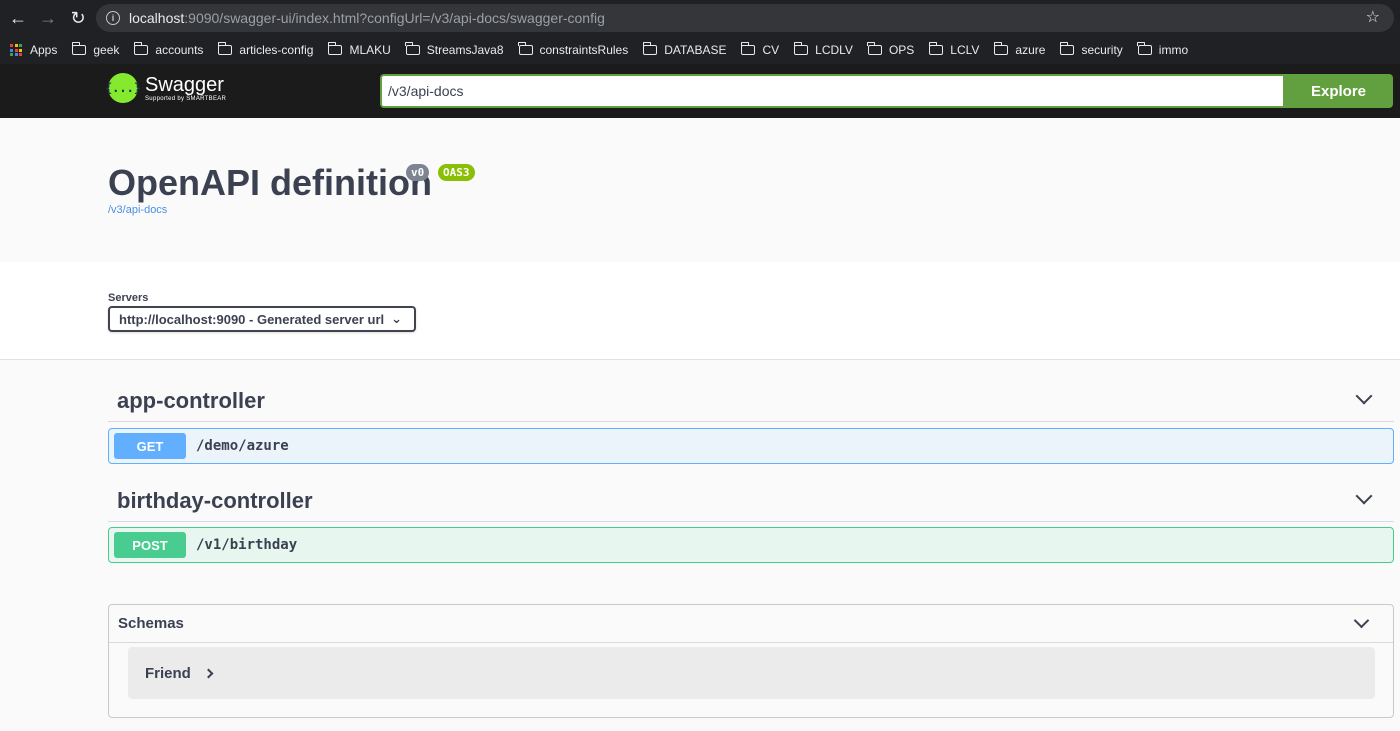 The image size is (1400, 731). I want to click on bookmark-label: articles-config, so click(276, 50).